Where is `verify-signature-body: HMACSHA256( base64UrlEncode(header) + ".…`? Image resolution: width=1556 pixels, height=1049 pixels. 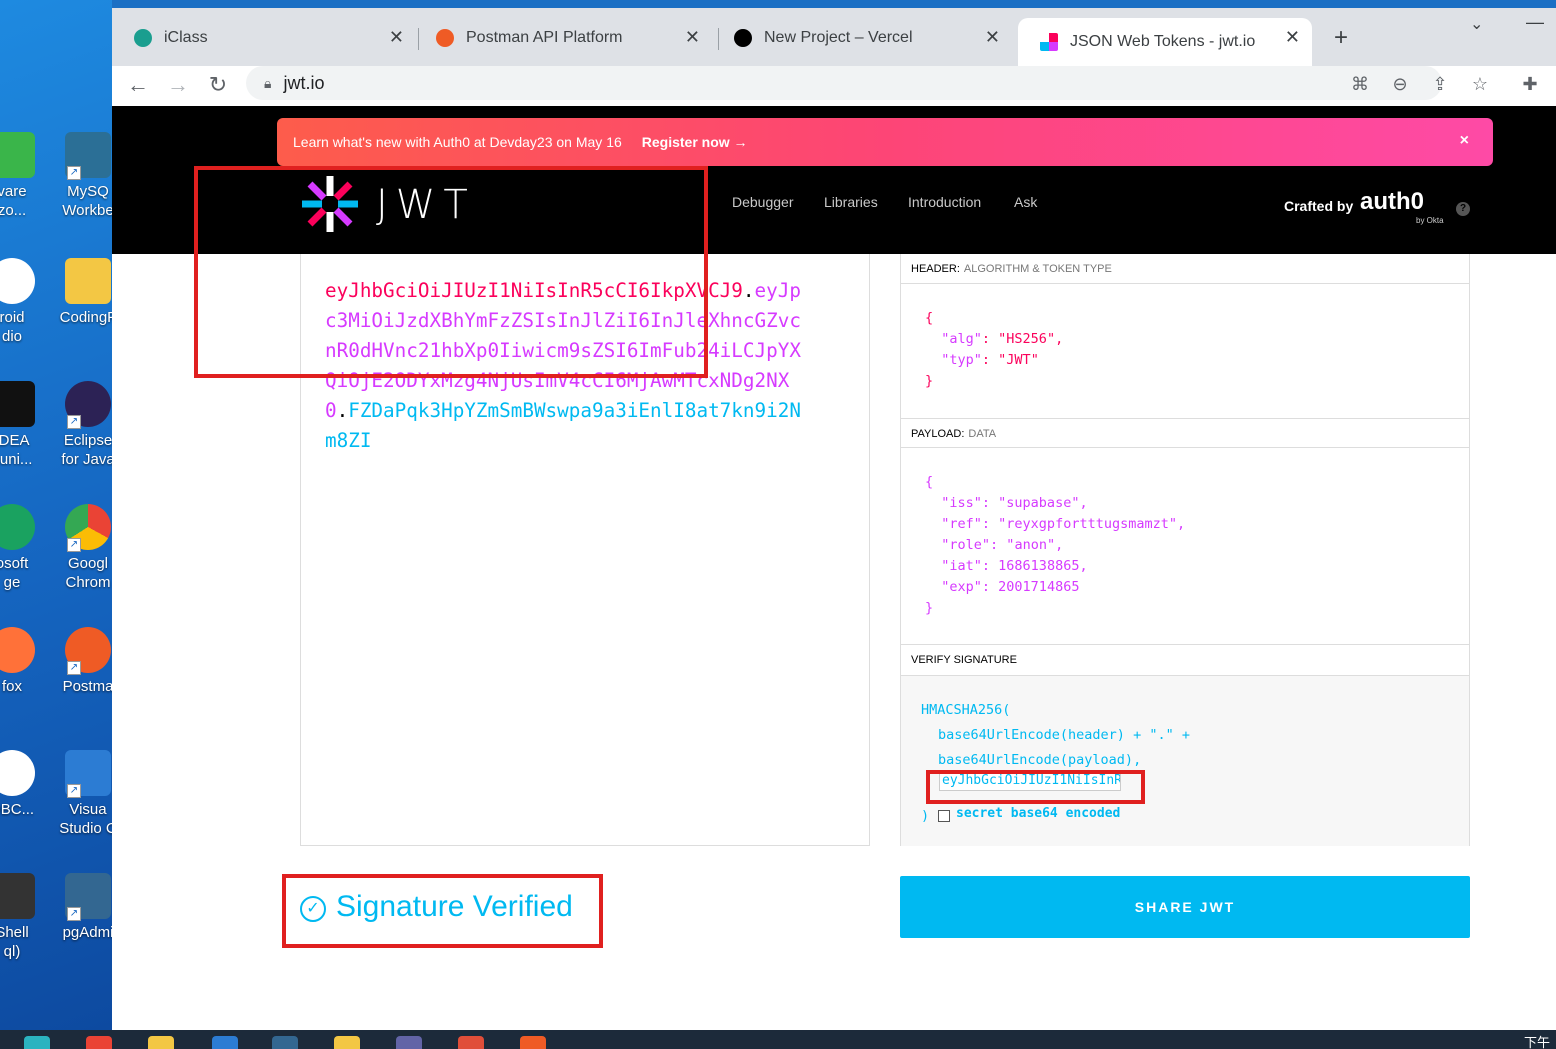
verify-signature-body: HMACSHA256( base64UrlEncode(header) + ".… is located at coordinates (1185, 761).